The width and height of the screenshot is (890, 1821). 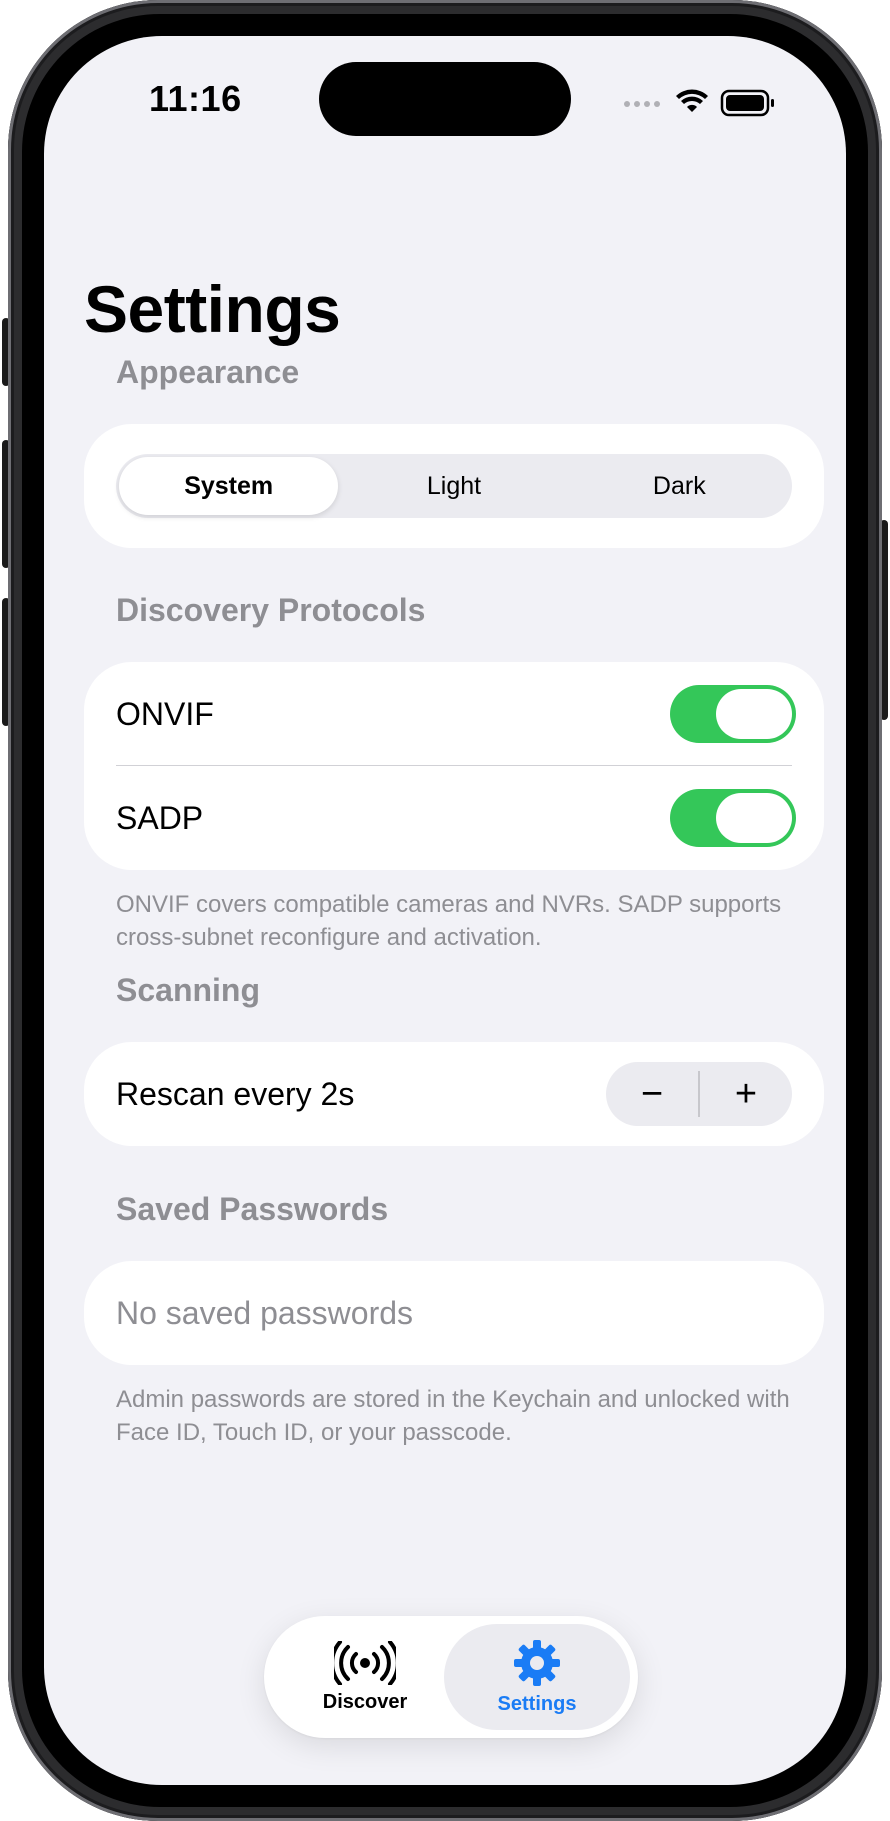 What do you see at coordinates (271, 610) in the screenshot?
I see `discovery-header: Discovery Protocols` at bounding box center [271, 610].